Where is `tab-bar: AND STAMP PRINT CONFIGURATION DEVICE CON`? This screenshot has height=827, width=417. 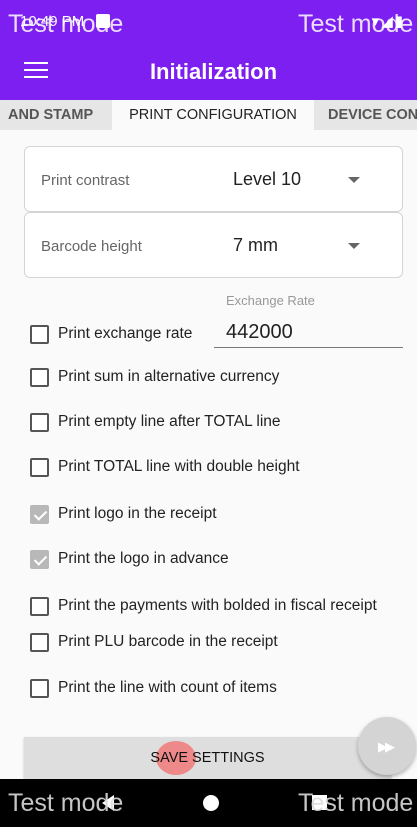 tab-bar: AND STAMP PRINT CONFIGURATION DEVICE CON is located at coordinates (208, 115).